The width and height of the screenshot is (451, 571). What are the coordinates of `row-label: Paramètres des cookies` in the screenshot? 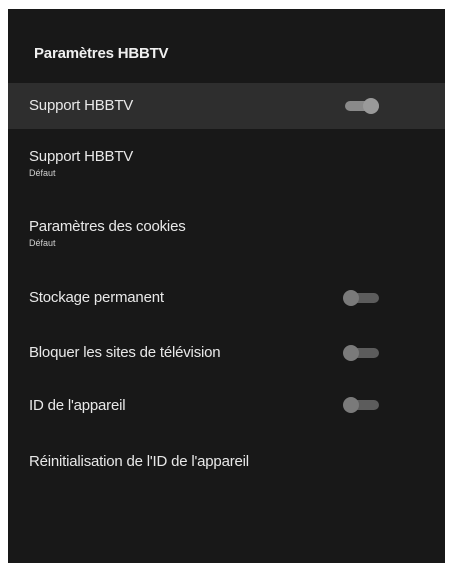 It's located at (107, 226).